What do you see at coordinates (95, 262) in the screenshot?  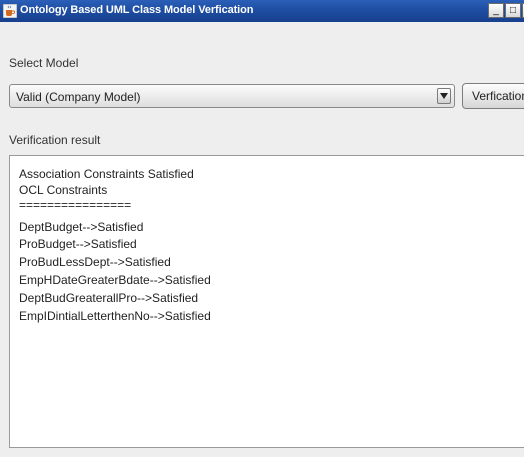 I see `result-line: ProBudLessDept-->Satisfied` at bounding box center [95, 262].